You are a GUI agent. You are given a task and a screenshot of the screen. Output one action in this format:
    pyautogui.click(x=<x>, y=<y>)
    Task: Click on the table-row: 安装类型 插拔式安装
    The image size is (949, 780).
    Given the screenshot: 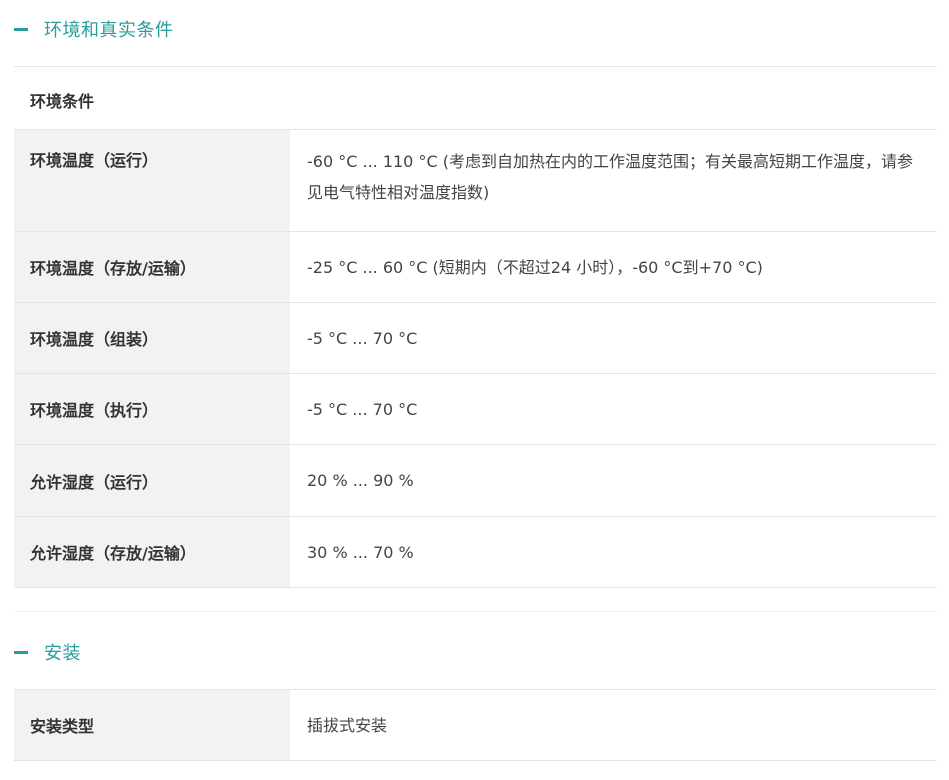 What is the action you would take?
    pyautogui.click(x=475, y=725)
    